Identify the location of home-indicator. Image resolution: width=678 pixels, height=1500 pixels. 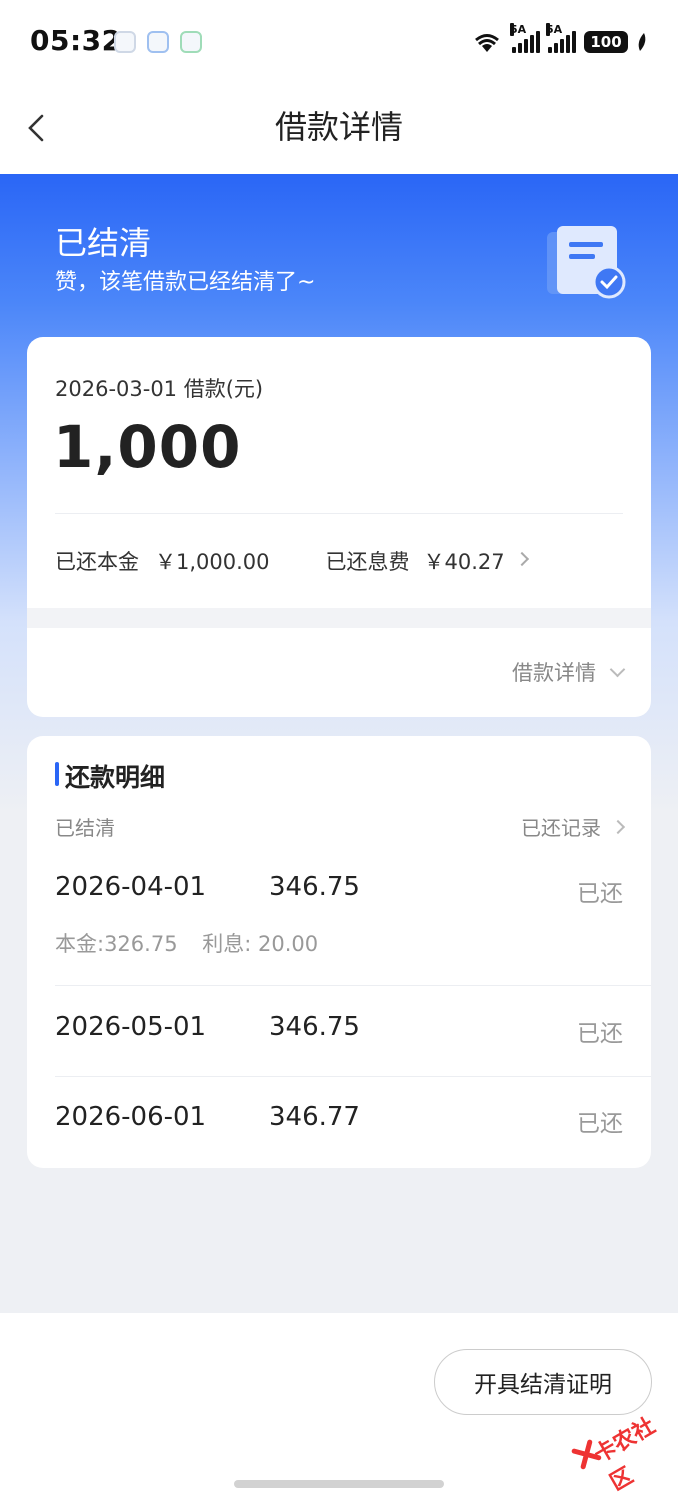
(339, 1484).